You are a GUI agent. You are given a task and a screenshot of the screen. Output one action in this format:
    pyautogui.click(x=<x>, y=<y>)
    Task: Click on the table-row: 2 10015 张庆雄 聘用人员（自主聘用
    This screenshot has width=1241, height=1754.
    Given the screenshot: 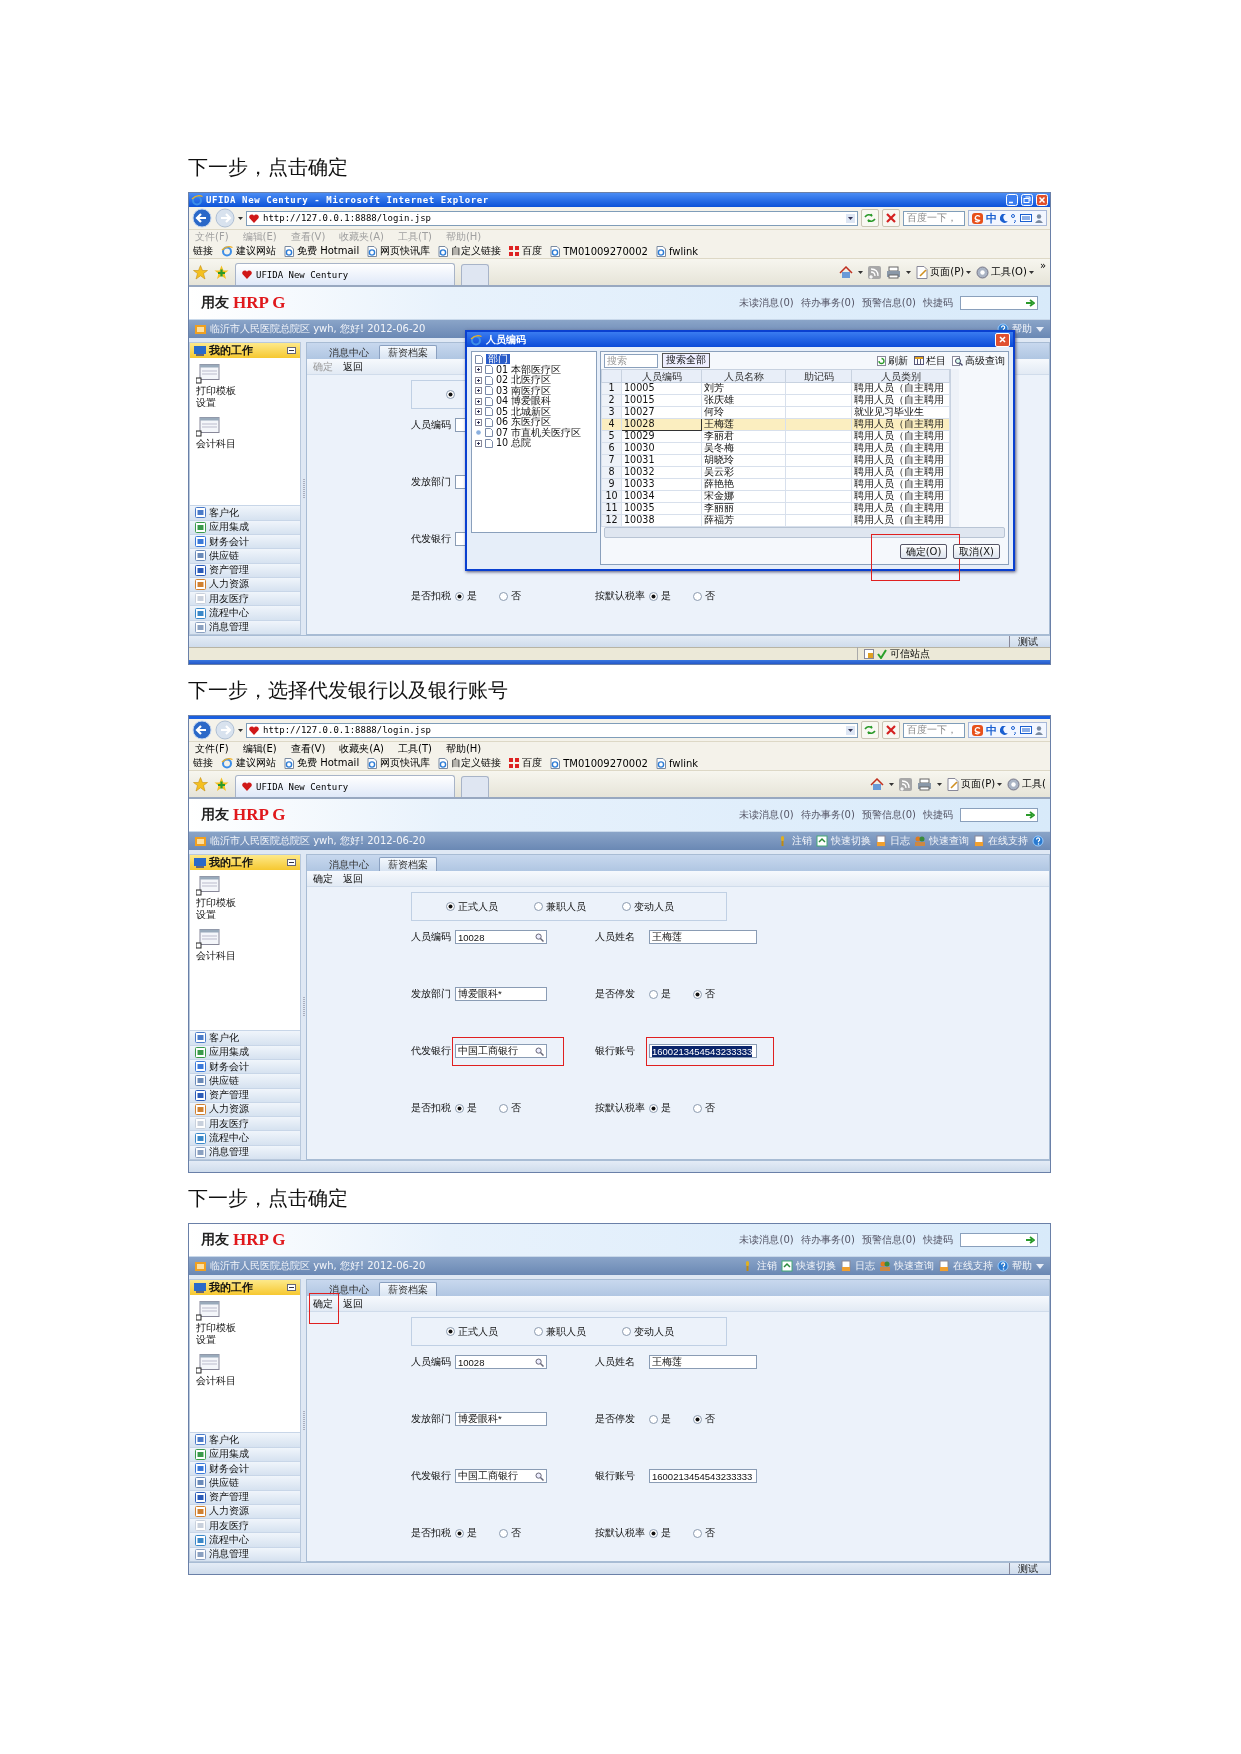 What is the action you would take?
    pyautogui.click(x=775, y=400)
    